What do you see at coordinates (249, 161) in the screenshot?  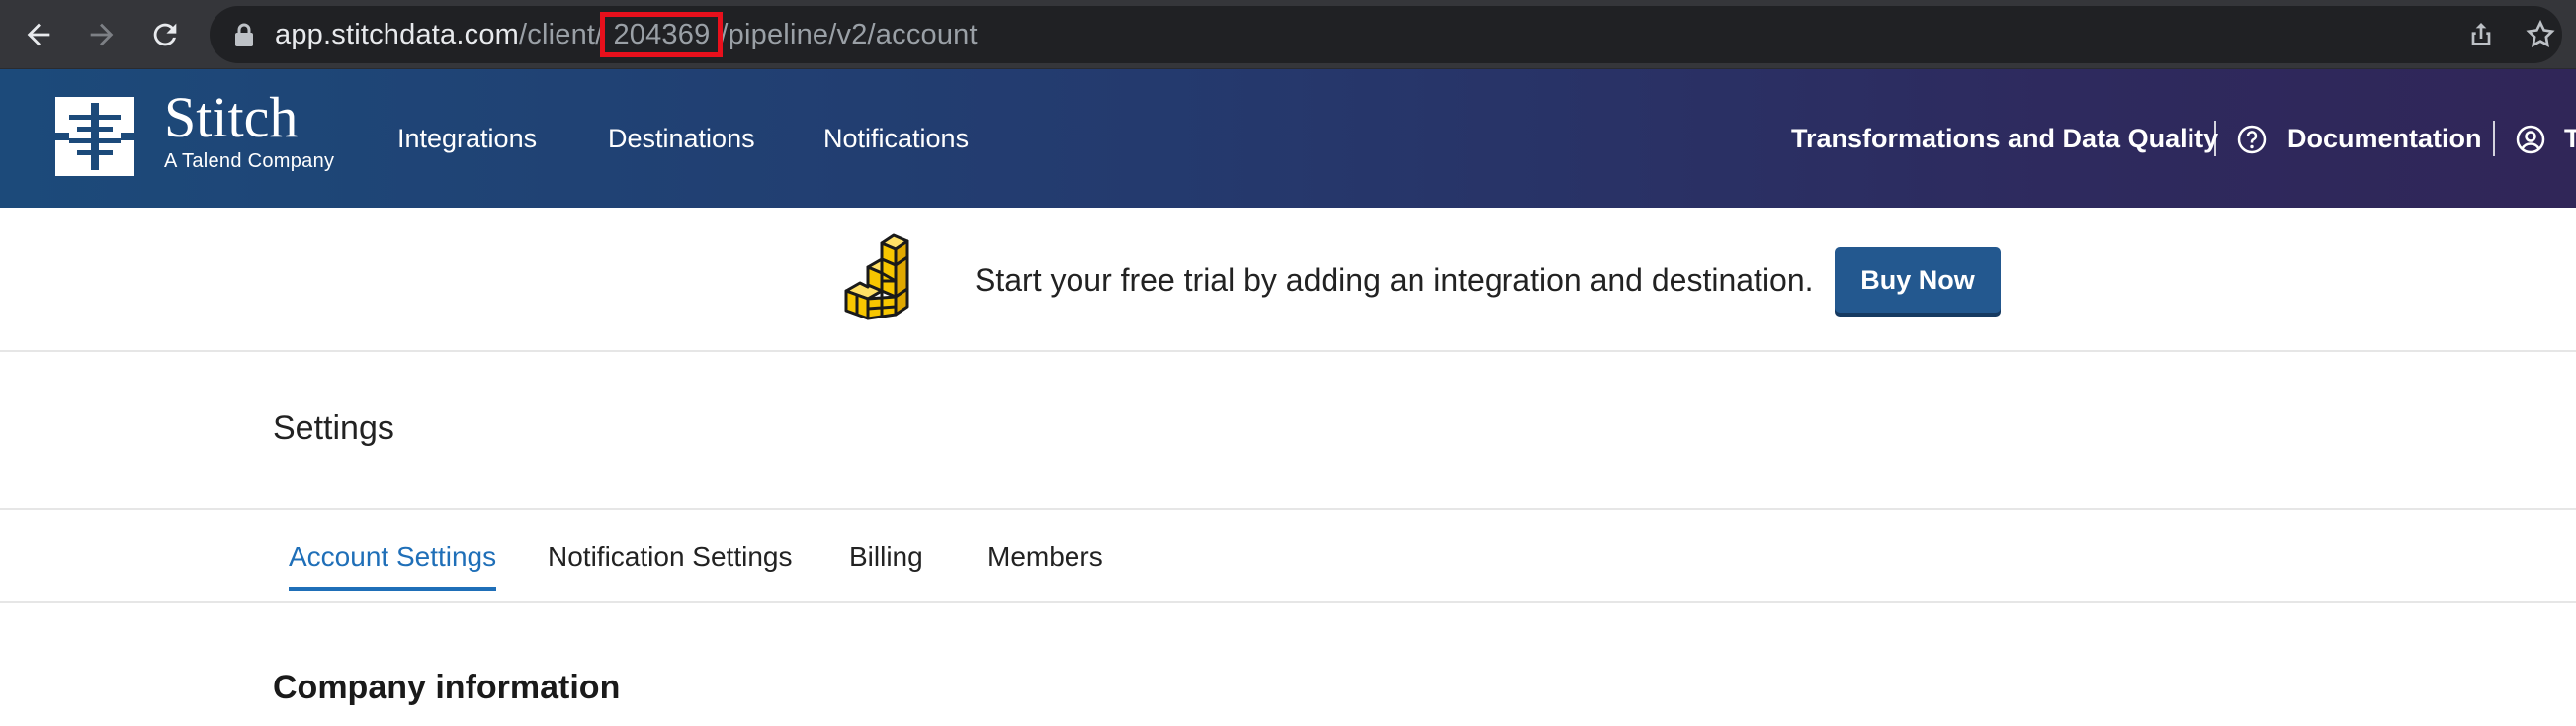 I see `brand-tagline: A Talend Company` at bounding box center [249, 161].